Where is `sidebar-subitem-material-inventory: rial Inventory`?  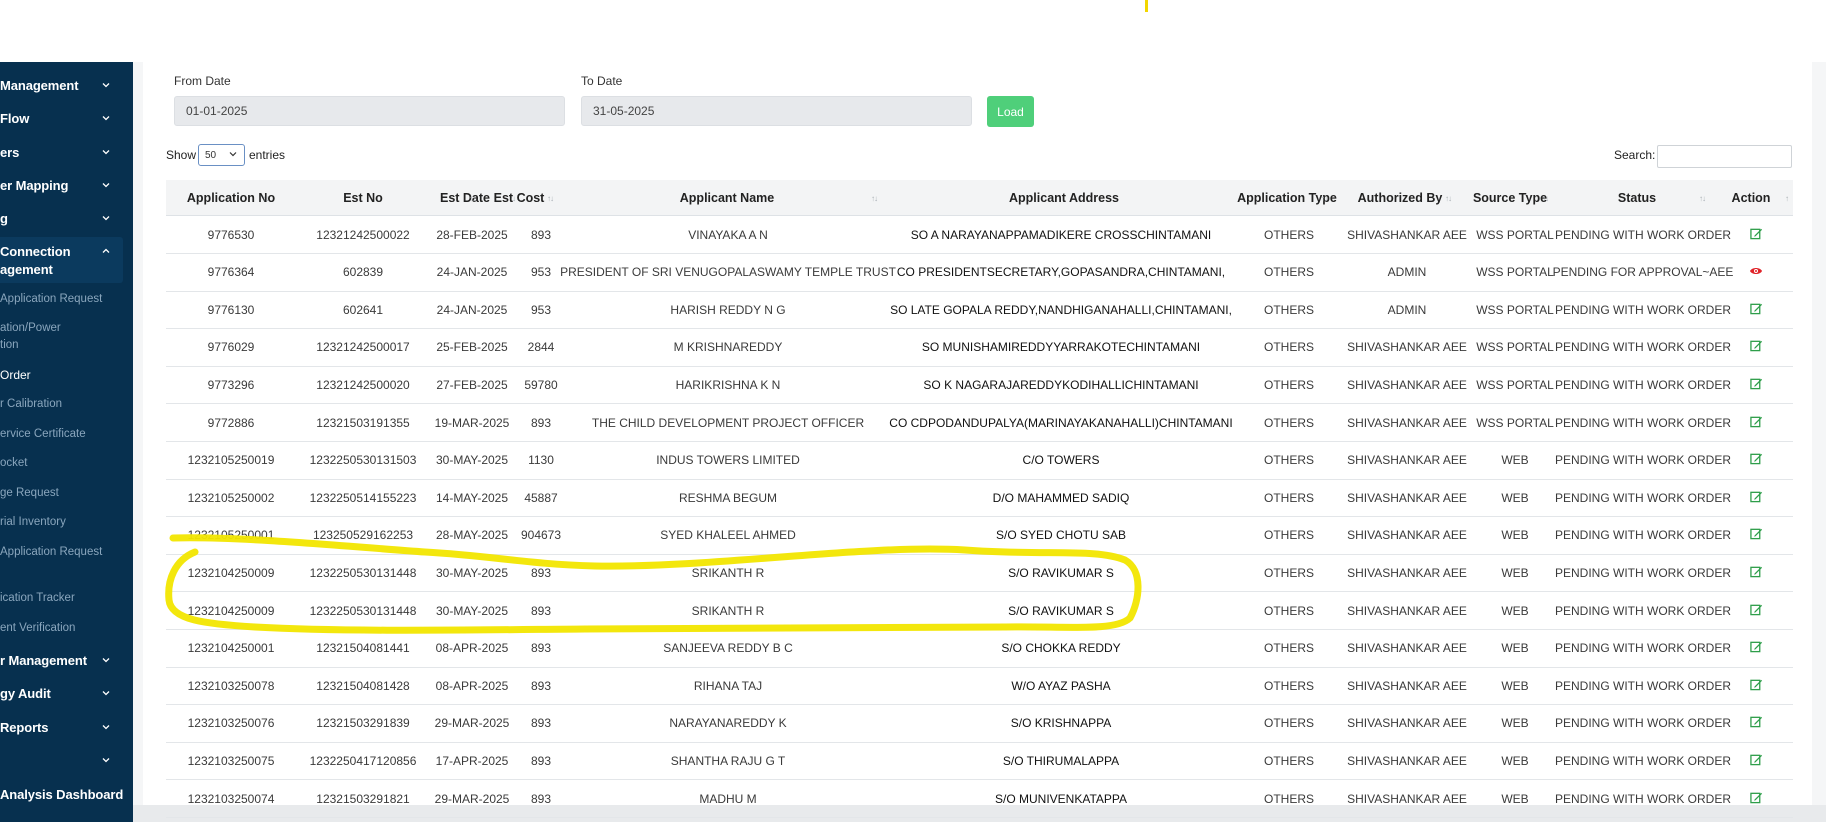 sidebar-subitem-material-inventory: rial Inventory is located at coordinates (33, 522).